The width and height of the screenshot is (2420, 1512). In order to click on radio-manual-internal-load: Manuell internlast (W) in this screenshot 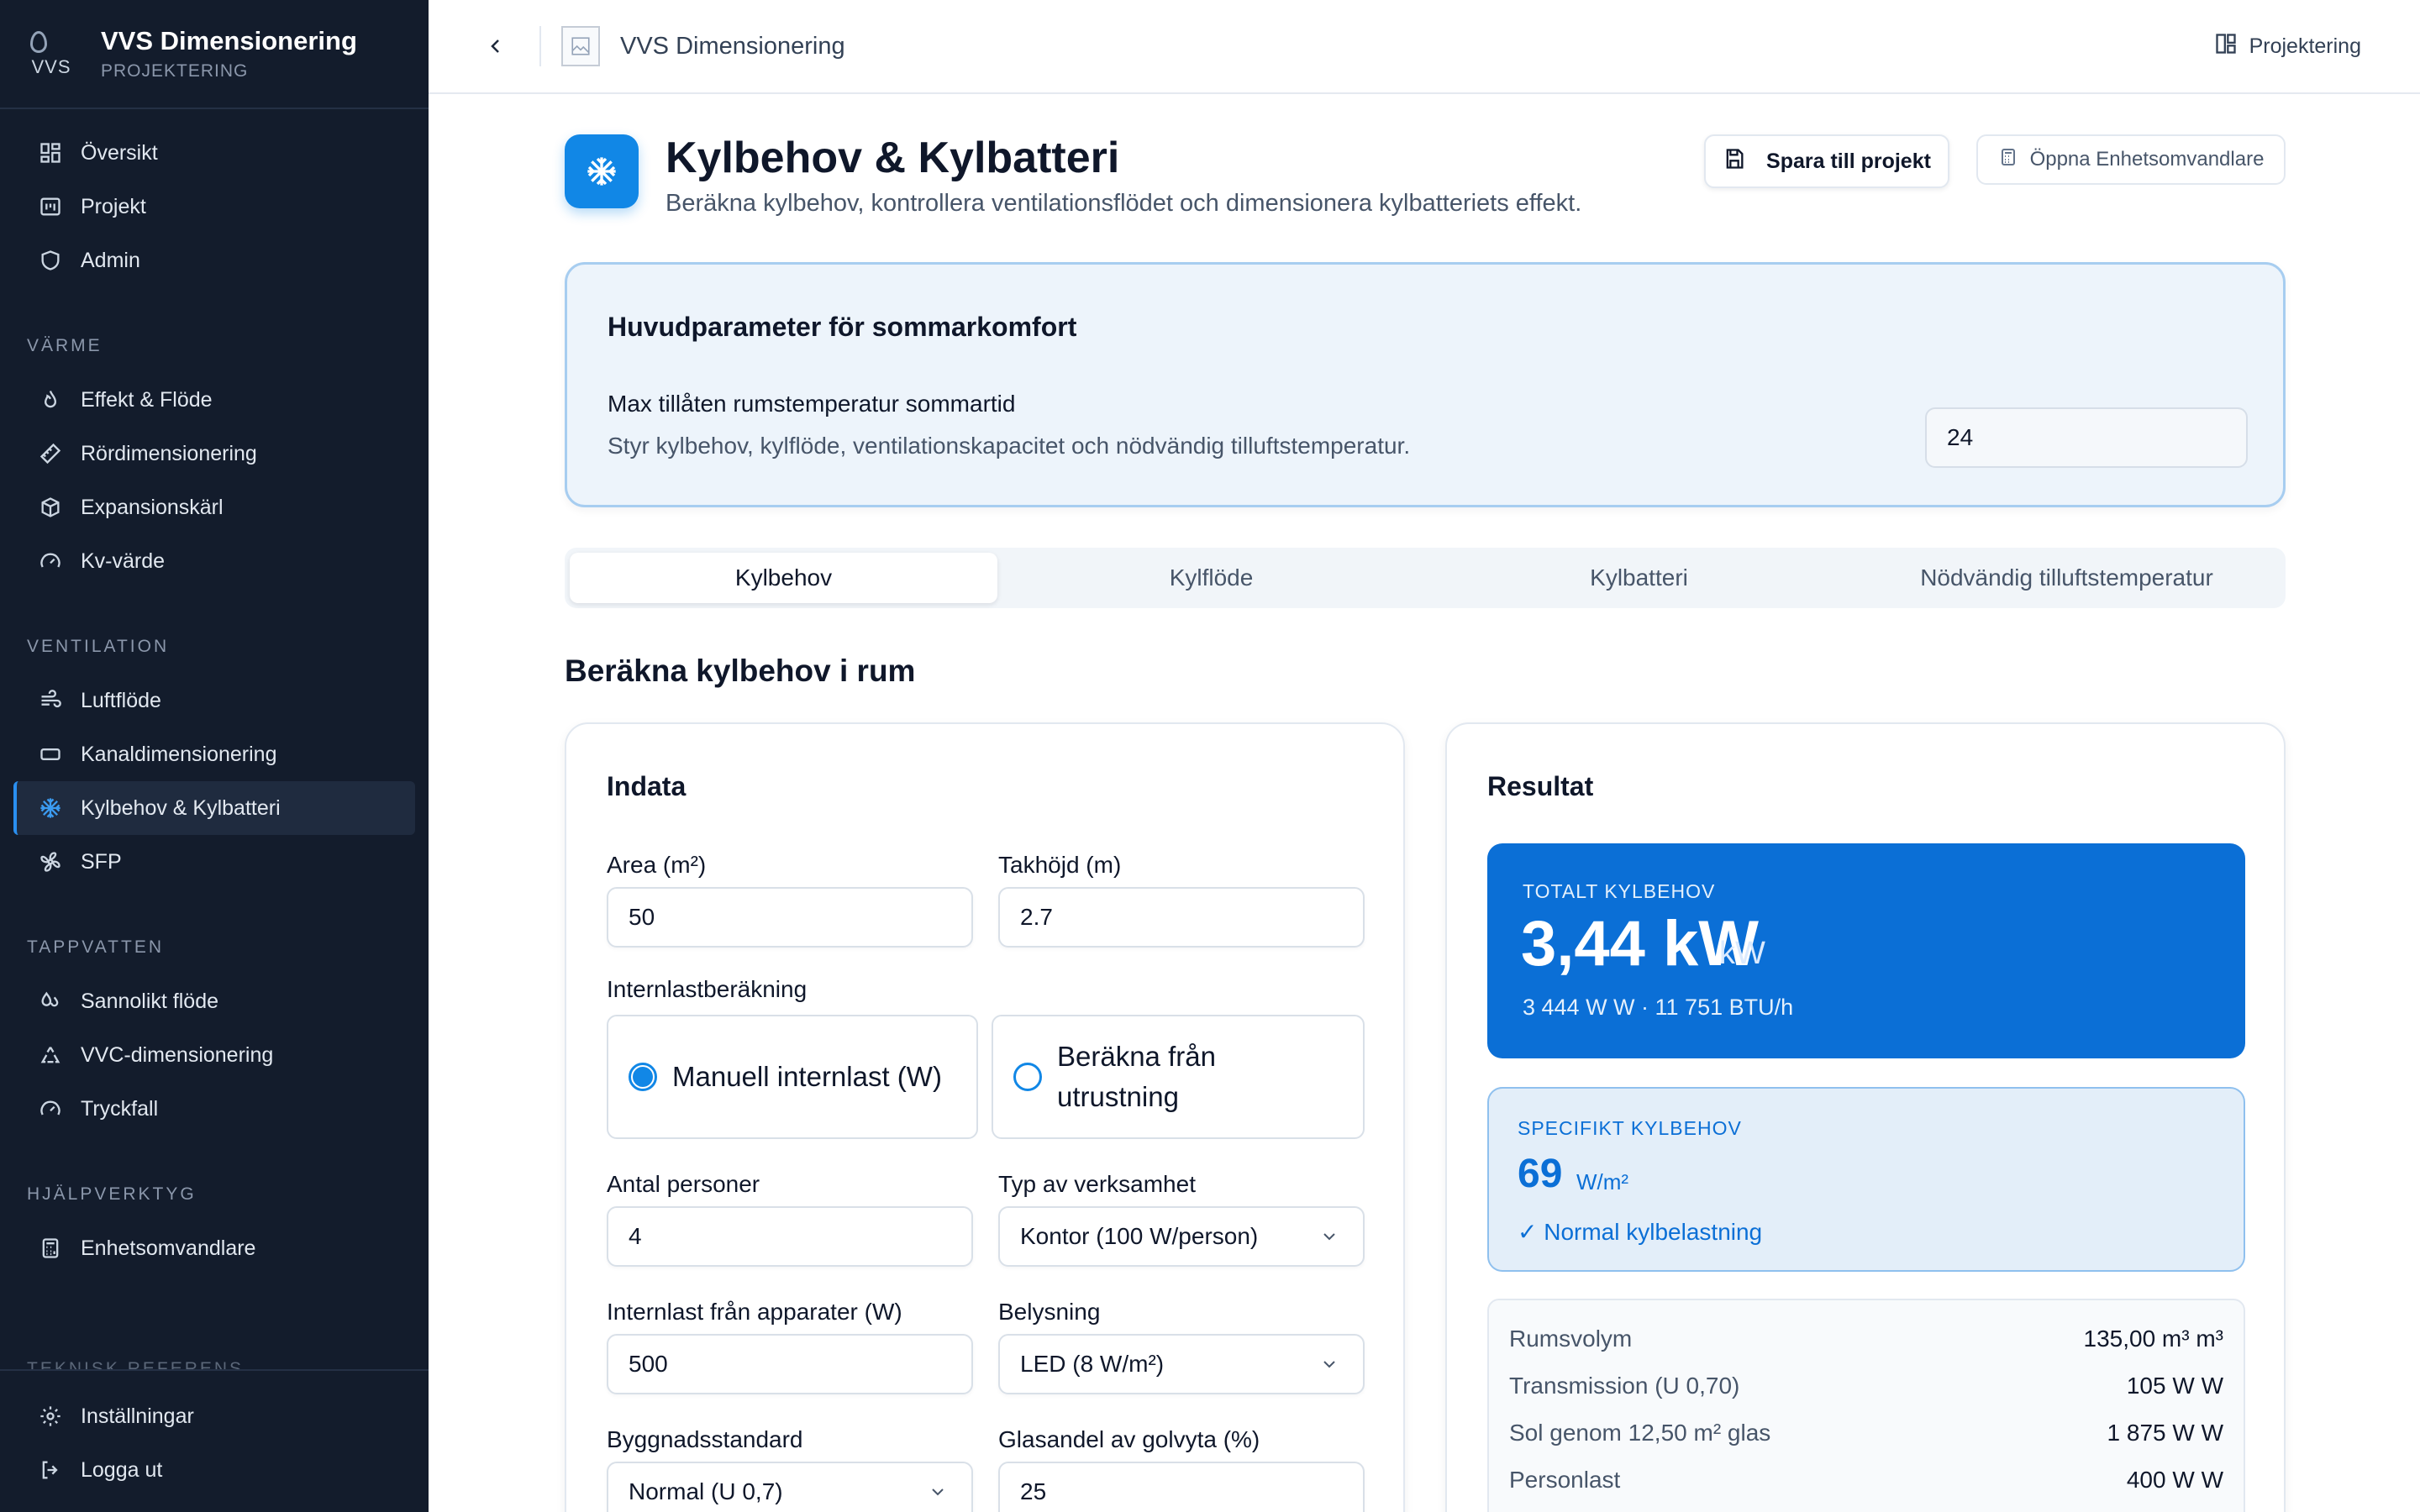, I will do `click(793, 1077)`.